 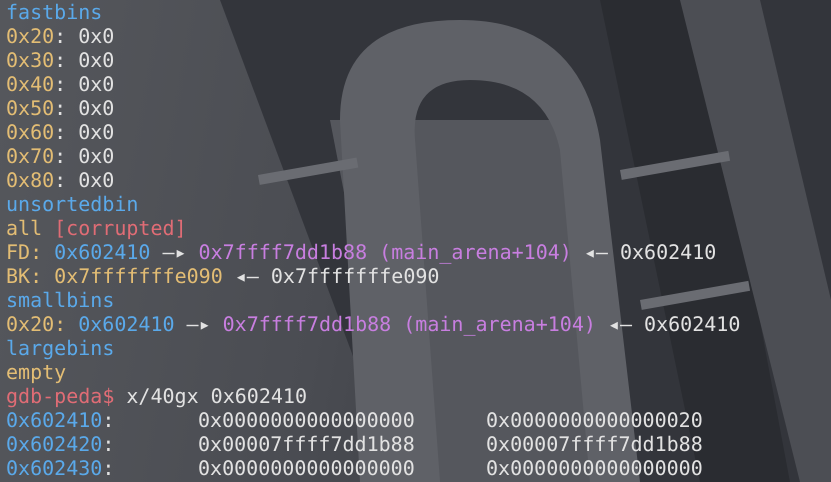 I want to click on label-text: FD:, so click(x=24, y=252).